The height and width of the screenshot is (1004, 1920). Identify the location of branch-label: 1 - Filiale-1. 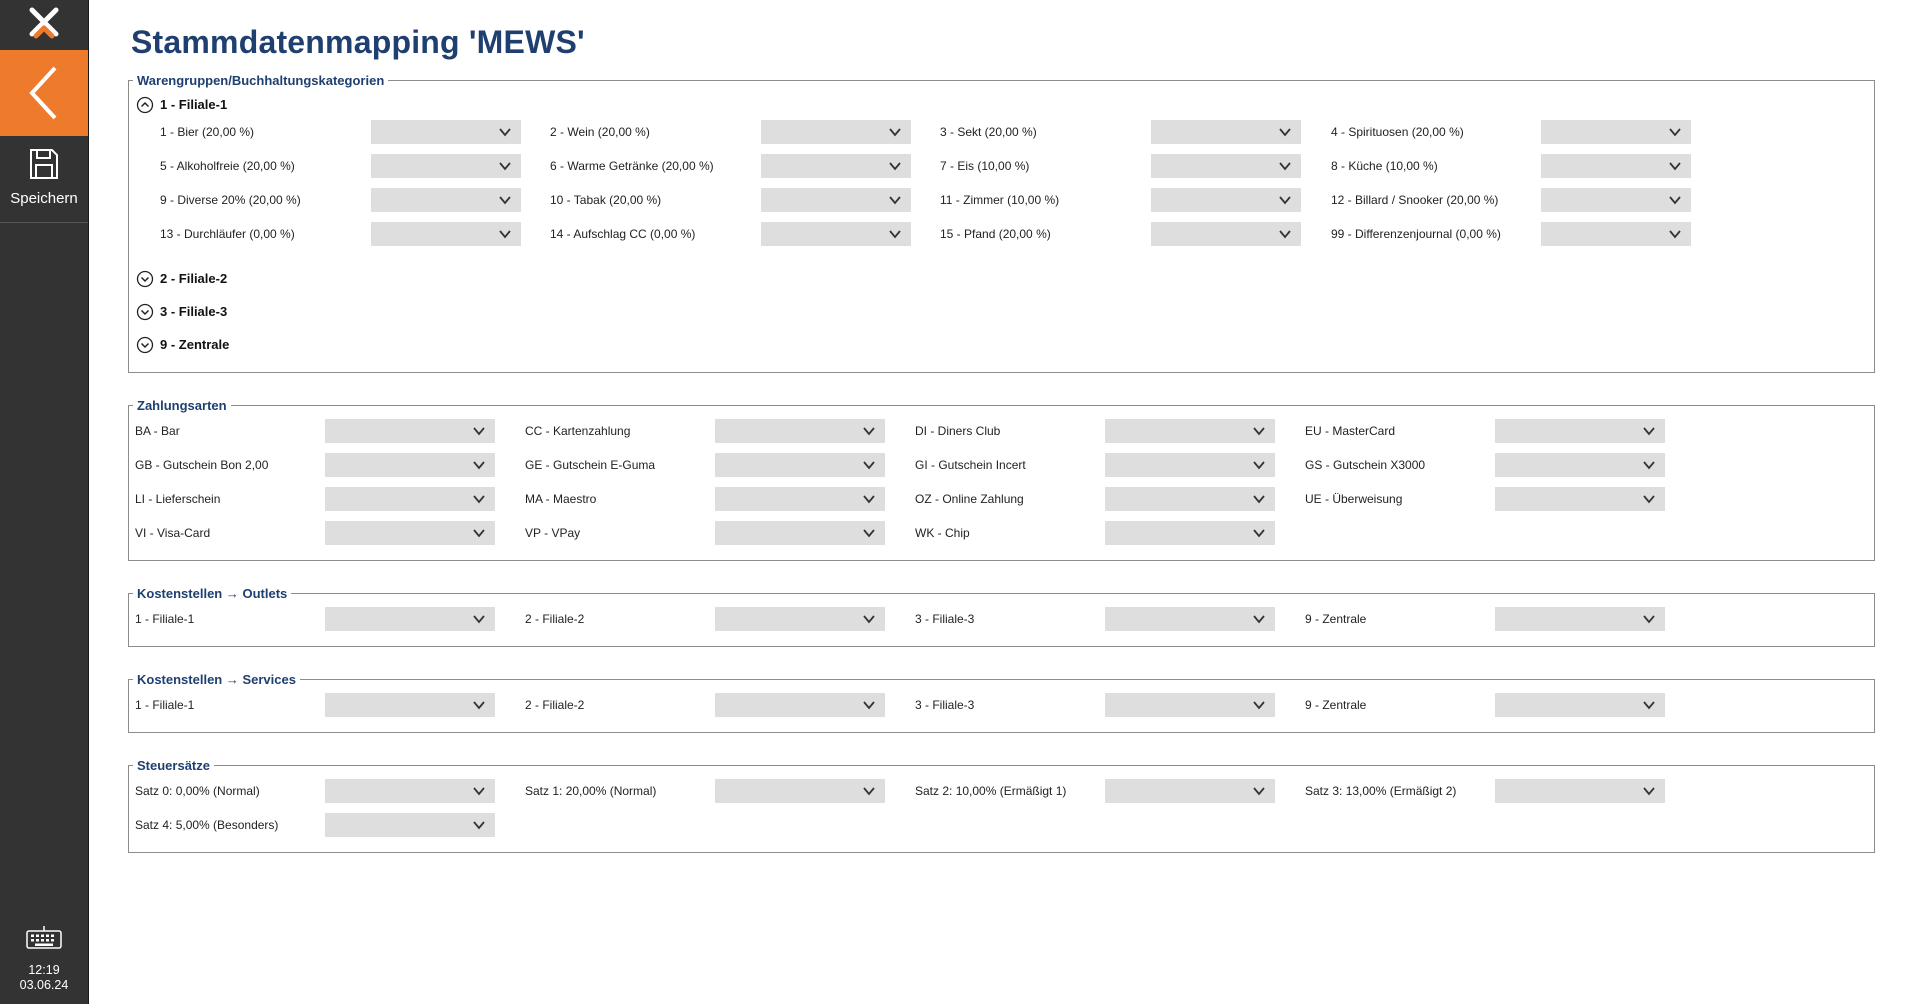
(194, 104).